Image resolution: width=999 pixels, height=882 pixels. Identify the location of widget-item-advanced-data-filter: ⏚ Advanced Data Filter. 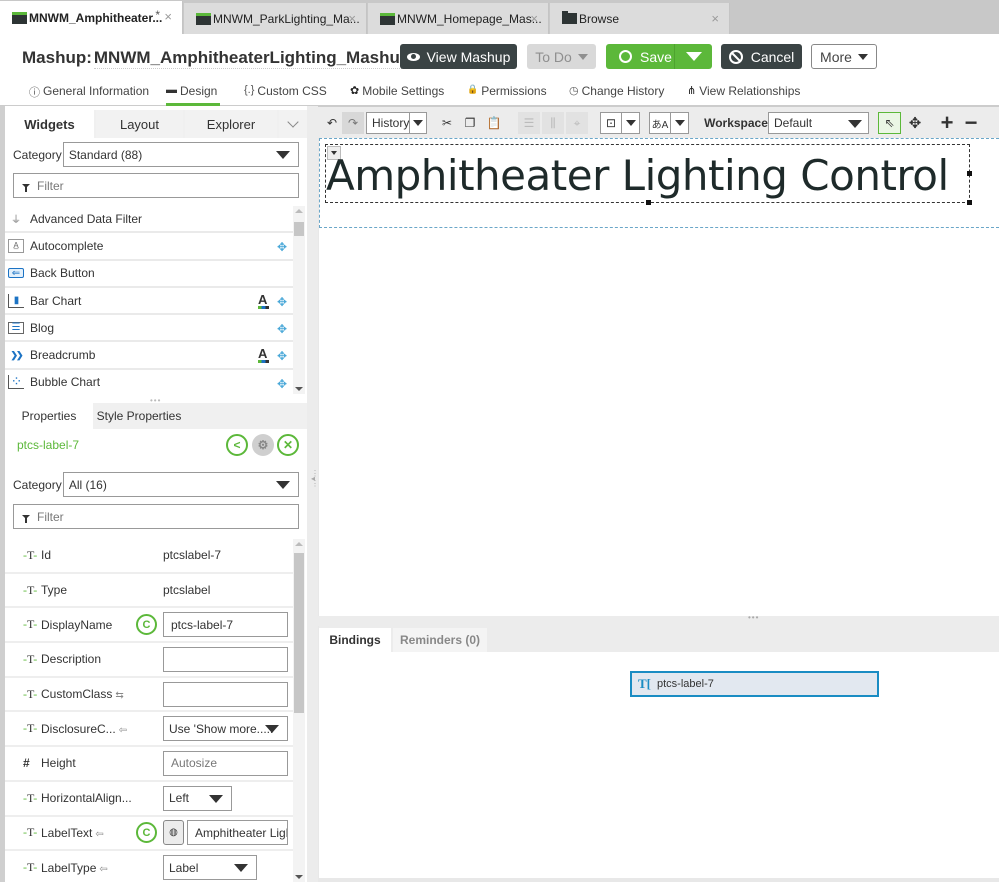
(149, 220).